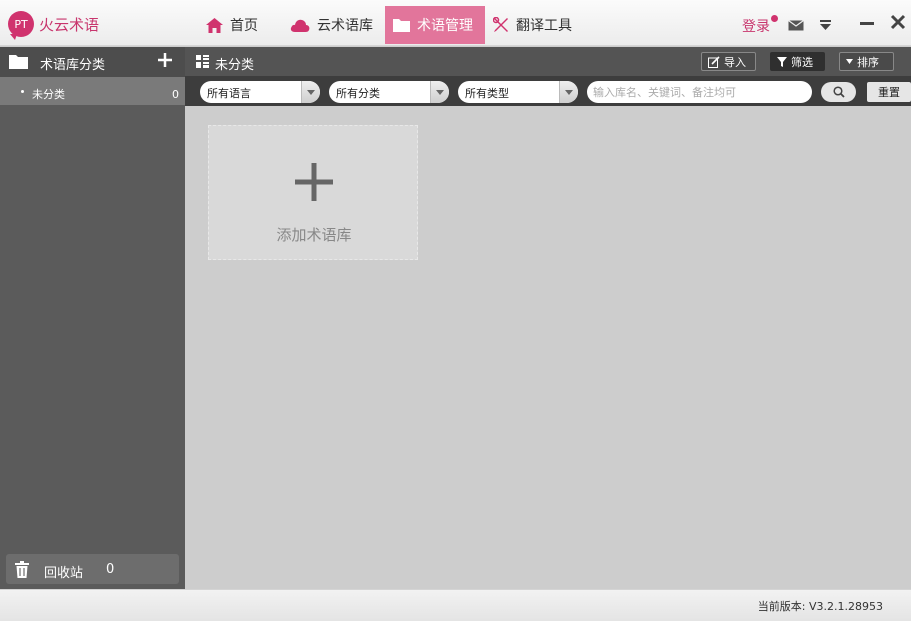 The image size is (911, 621). I want to click on login-link: 登录, so click(756, 26).